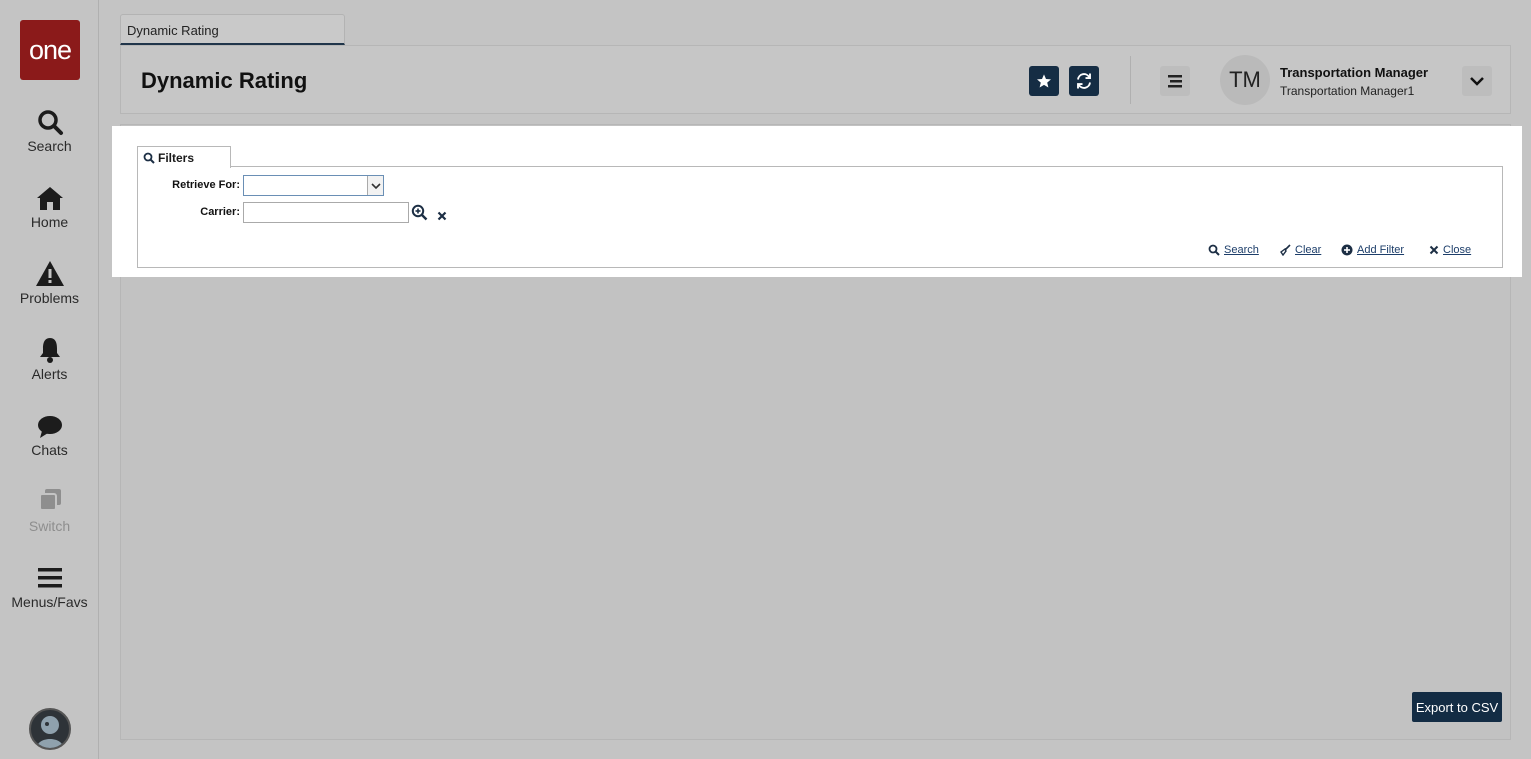 The height and width of the screenshot is (759, 1531). I want to click on page-title: Dynamic Rating, so click(224, 80).